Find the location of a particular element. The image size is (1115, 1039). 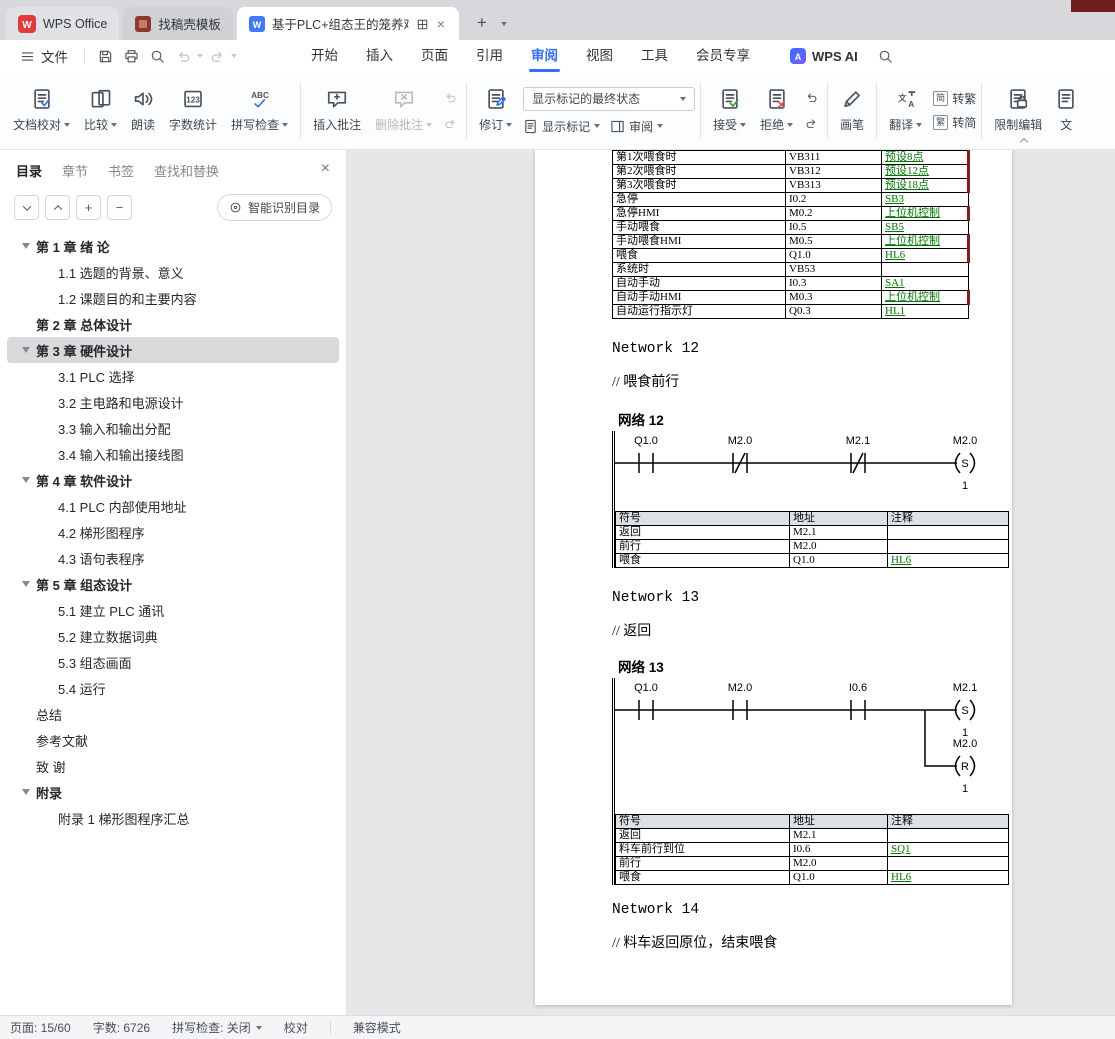

undo-button is located at coordinates (183, 56).